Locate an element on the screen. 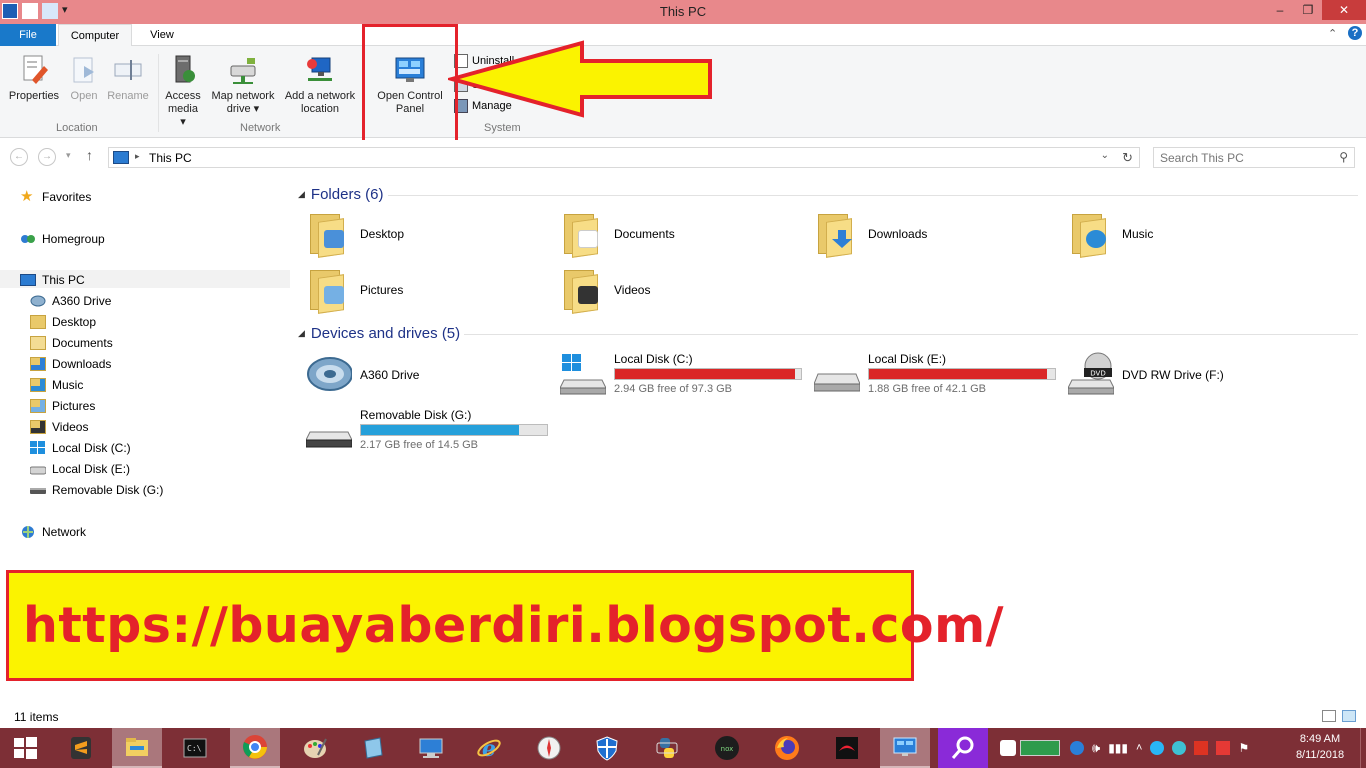 This screenshot has width=1366, height=768. address-bar: ▸ This PC ⌄ ↻ is located at coordinates (624, 157).